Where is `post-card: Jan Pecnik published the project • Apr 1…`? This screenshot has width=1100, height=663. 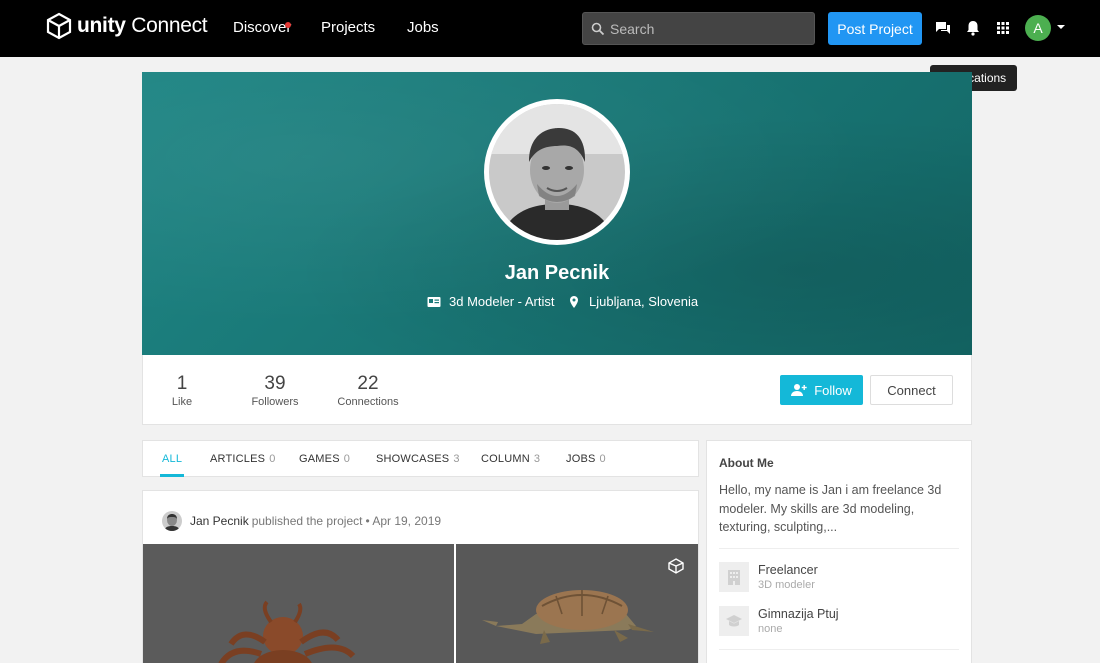
post-card: Jan Pecnik published the project • Apr 1… is located at coordinates (420, 576).